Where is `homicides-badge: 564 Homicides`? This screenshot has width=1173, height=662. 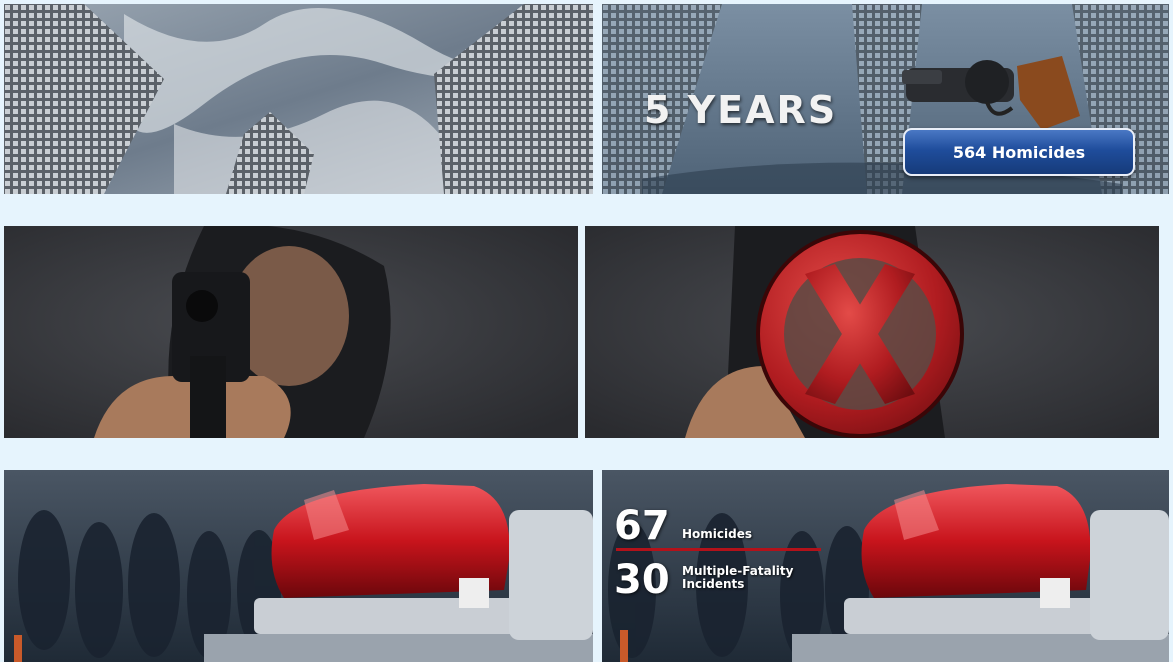
homicides-badge: 564 Homicides is located at coordinates (1019, 152).